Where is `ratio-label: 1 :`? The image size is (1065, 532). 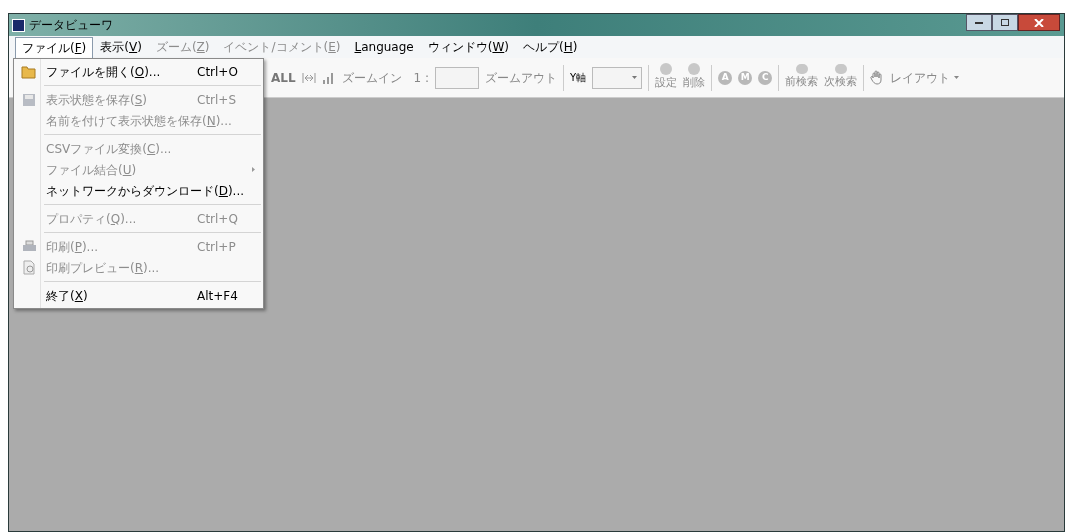
ratio-label: 1 : is located at coordinates (421, 78).